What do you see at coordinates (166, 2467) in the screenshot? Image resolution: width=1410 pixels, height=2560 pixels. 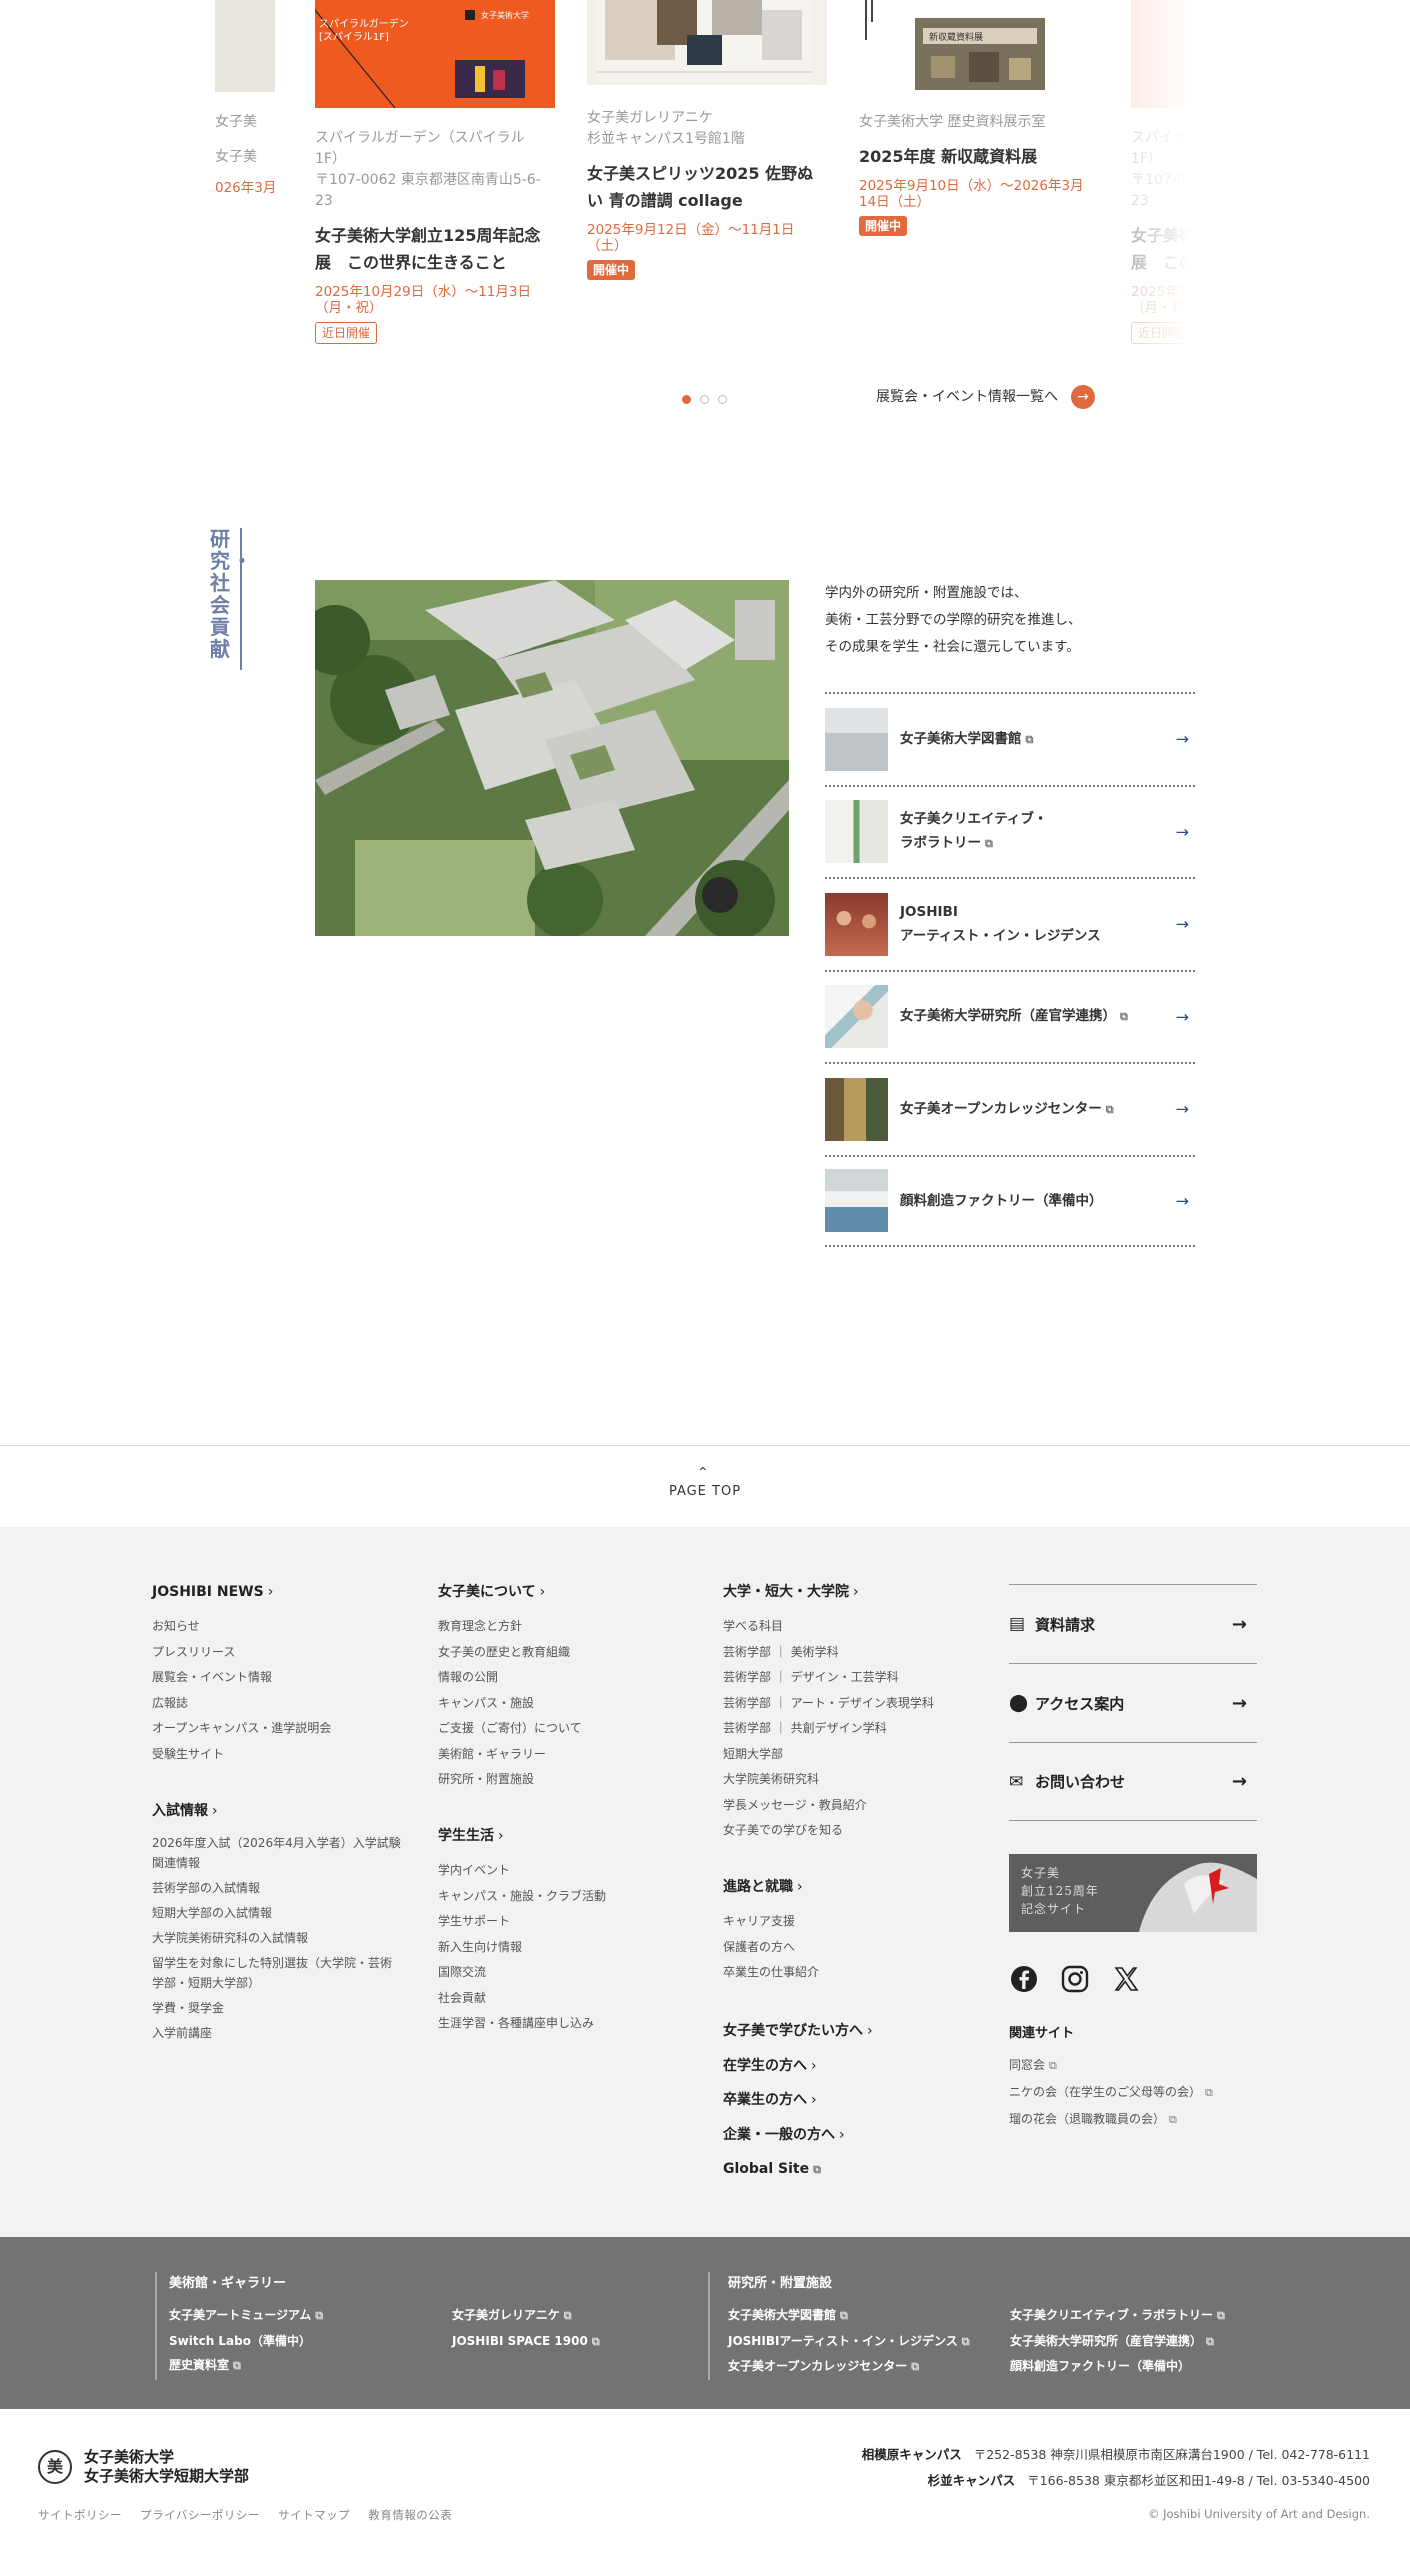 I see `university-name: 女子美術大学 女子美術大学短期大学部` at bounding box center [166, 2467].